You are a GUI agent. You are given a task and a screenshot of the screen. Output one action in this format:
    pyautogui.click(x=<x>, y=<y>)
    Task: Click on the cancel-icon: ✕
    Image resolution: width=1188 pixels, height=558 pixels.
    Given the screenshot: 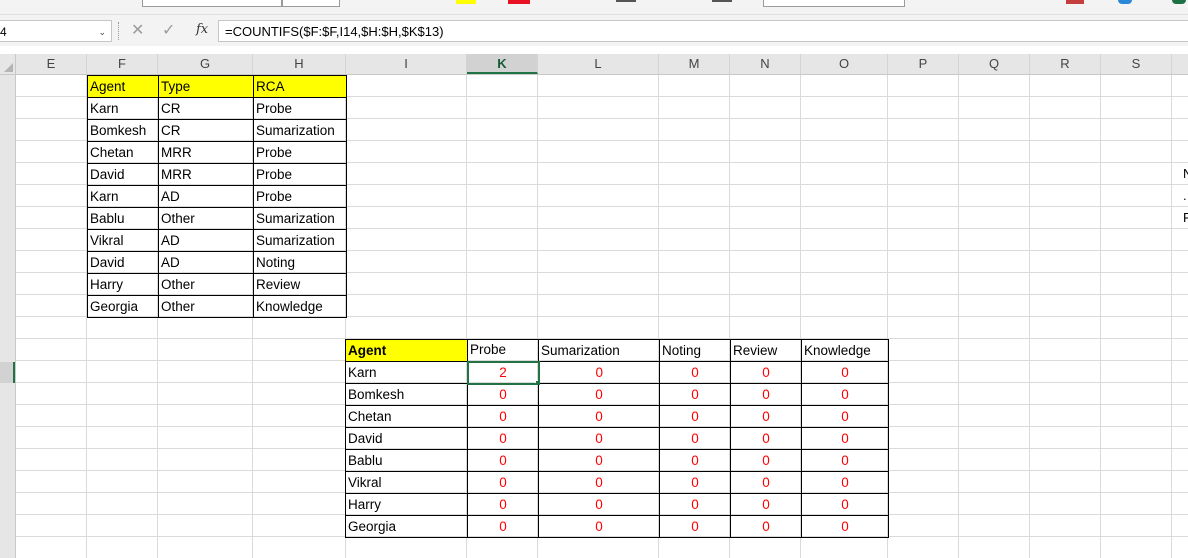 What is the action you would take?
    pyautogui.click(x=137, y=31)
    